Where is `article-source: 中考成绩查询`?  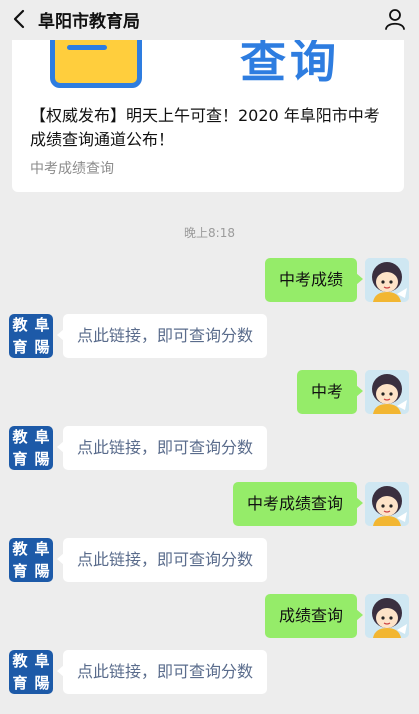 article-source: 中考成绩查询 is located at coordinates (72, 169).